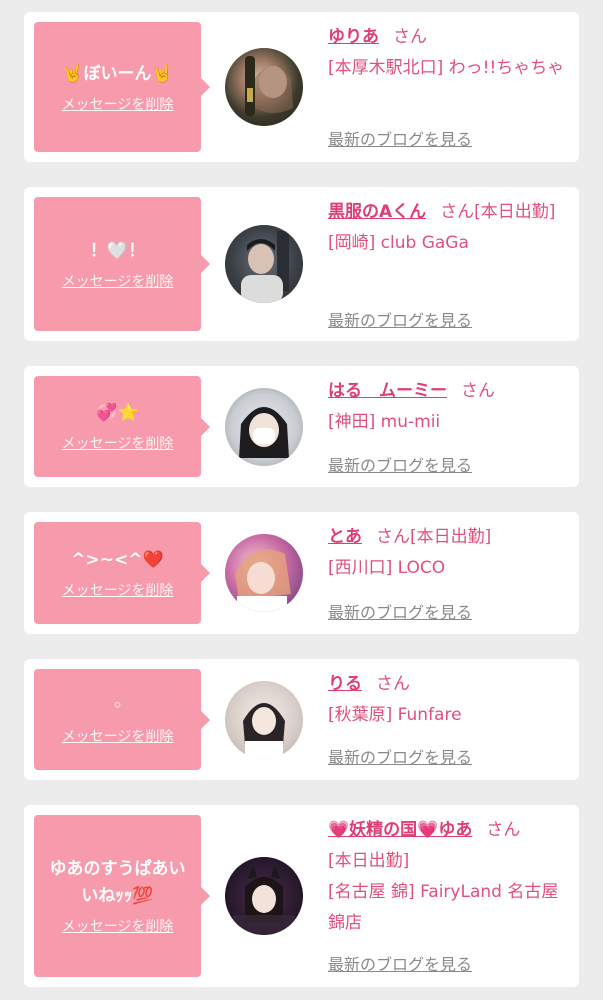  What do you see at coordinates (122, 426) in the screenshot?
I see `message-bubble: 💞⭐ メッセージを削除` at bounding box center [122, 426].